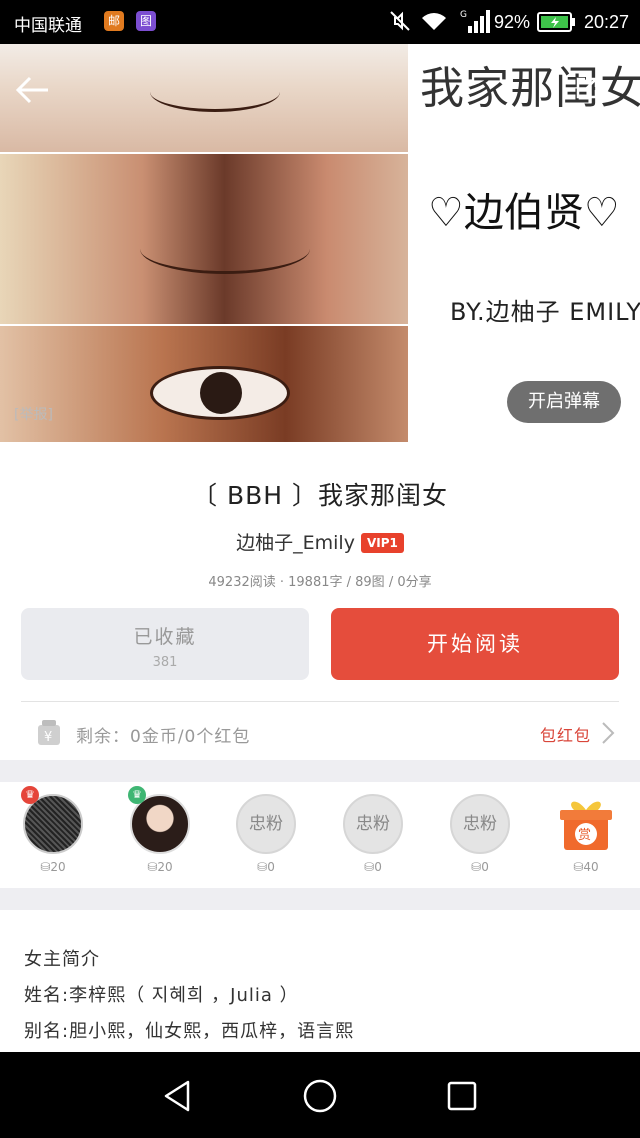 The image size is (640, 1138). What do you see at coordinates (463, 15) in the screenshot?
I see `svg-text: G` at bounding box center [463, 15].